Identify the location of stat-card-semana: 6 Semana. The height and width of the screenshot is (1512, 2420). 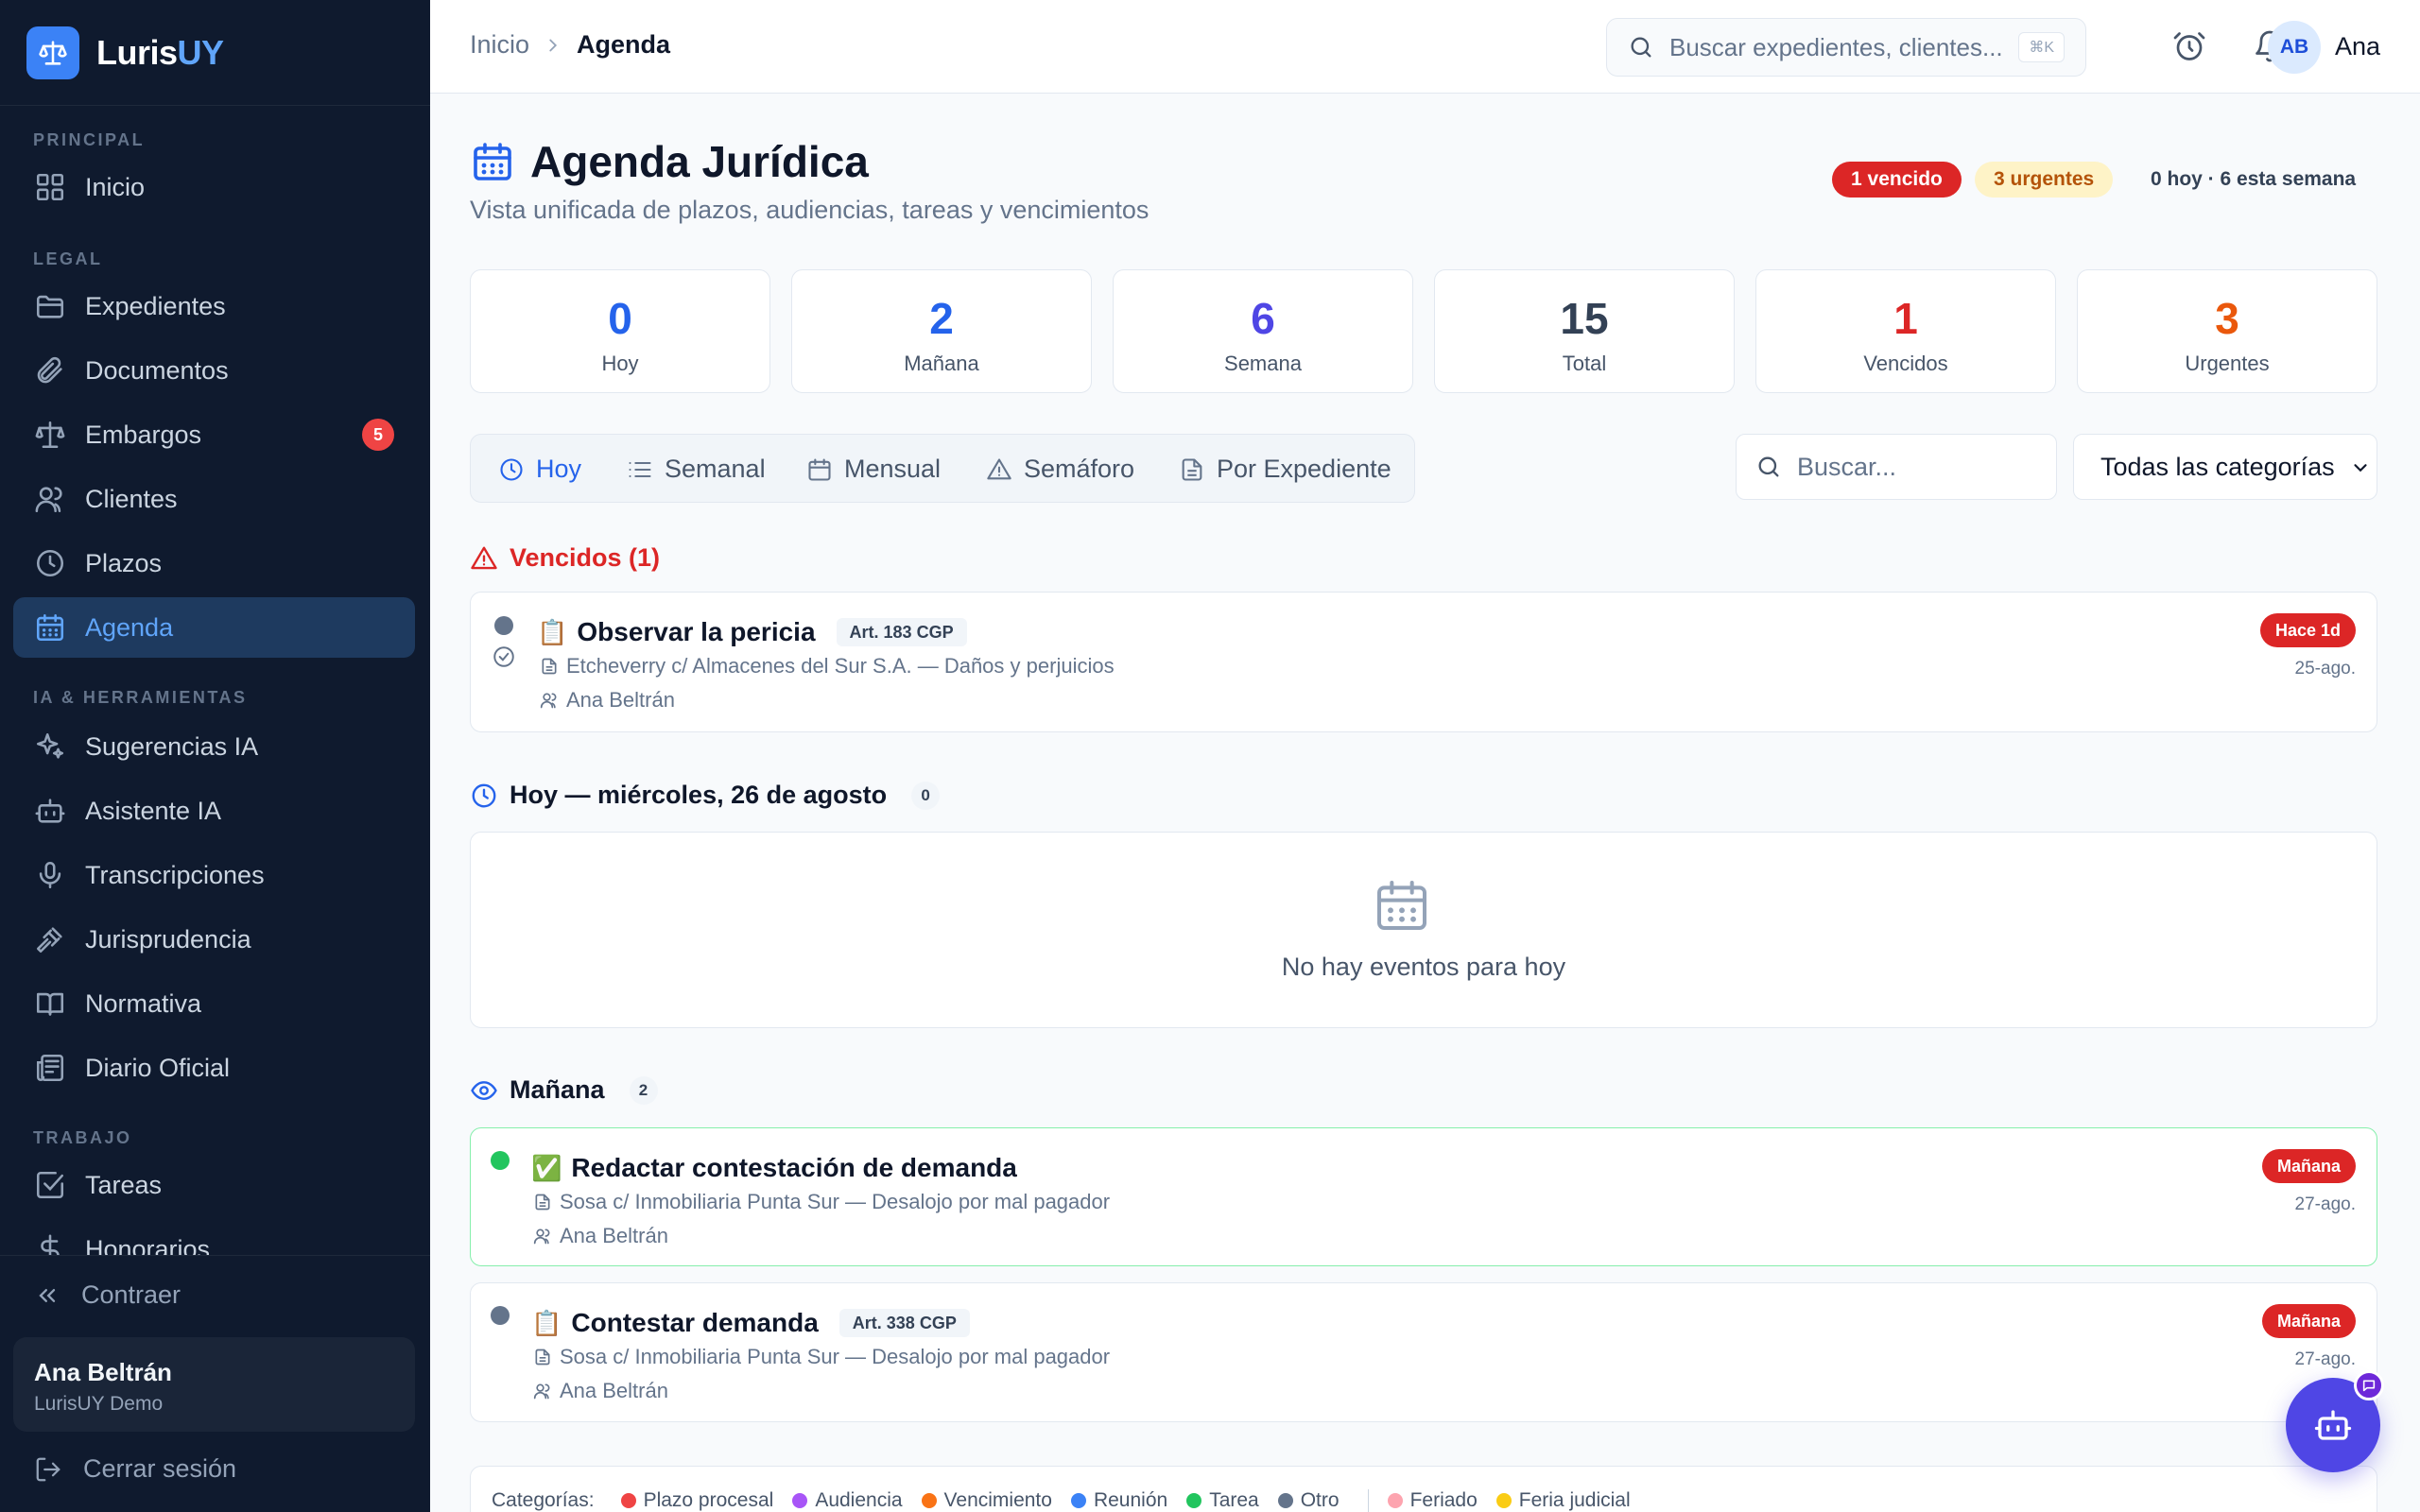
(1263, 331).